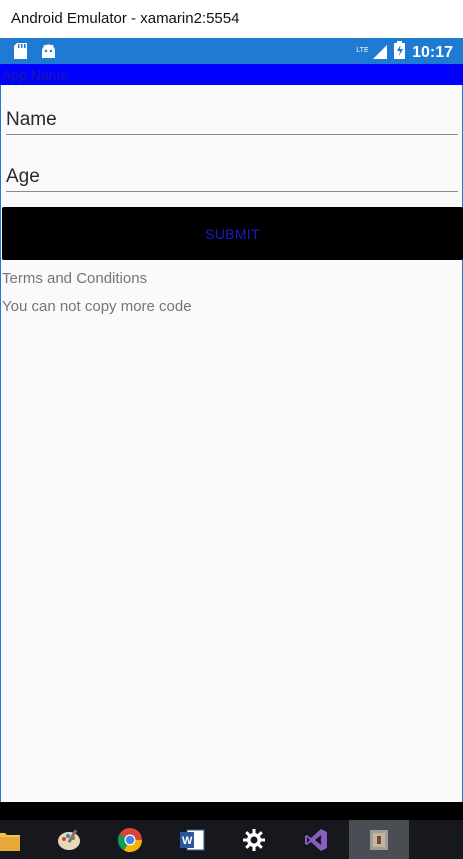 Image resolution: width=463 pixels, height=859 pixels. What do you see at coordinates (125, 18) in the screenshot?
I see `window-title: Android Emulator - xamarin2:5554` at bounding box center [125, 18].